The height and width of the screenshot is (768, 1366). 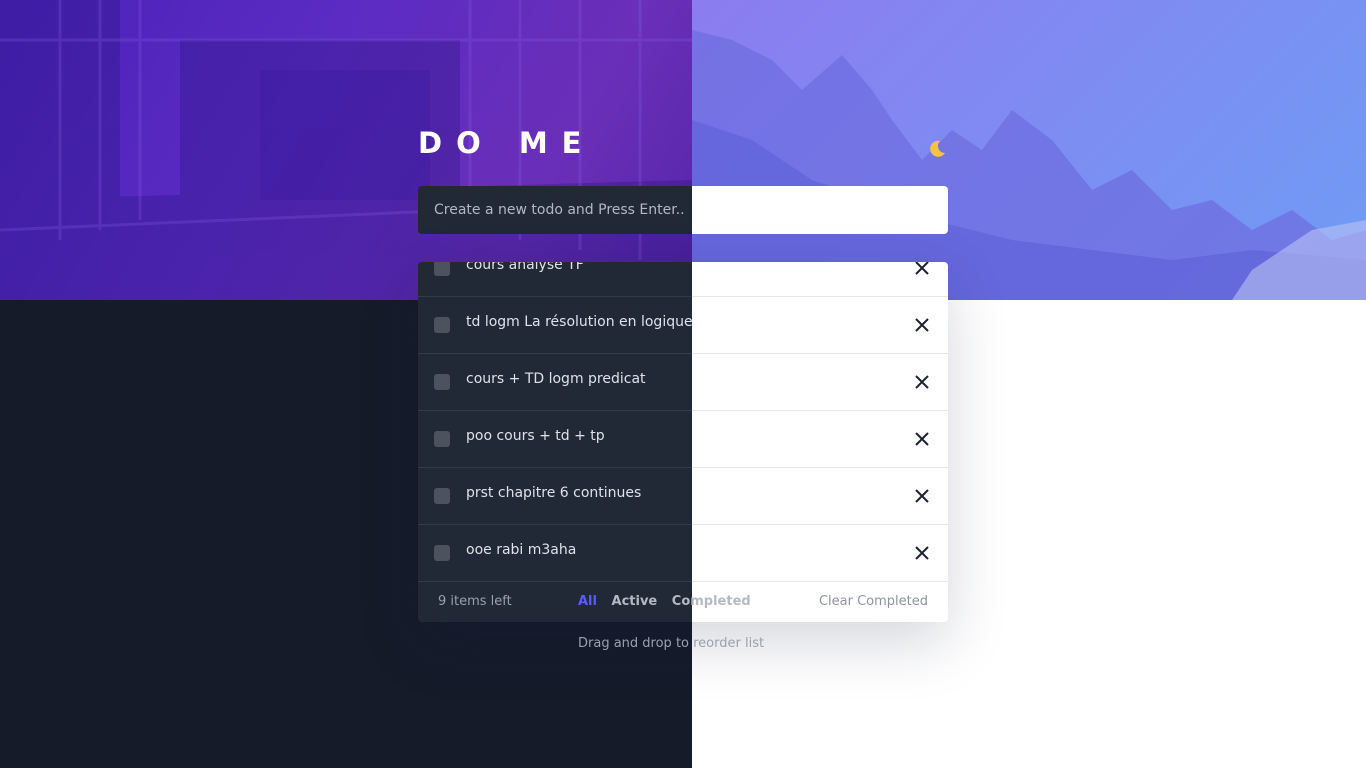 I want to click on todo-item: poo cours + td + tp, so click(x=683, y=439).